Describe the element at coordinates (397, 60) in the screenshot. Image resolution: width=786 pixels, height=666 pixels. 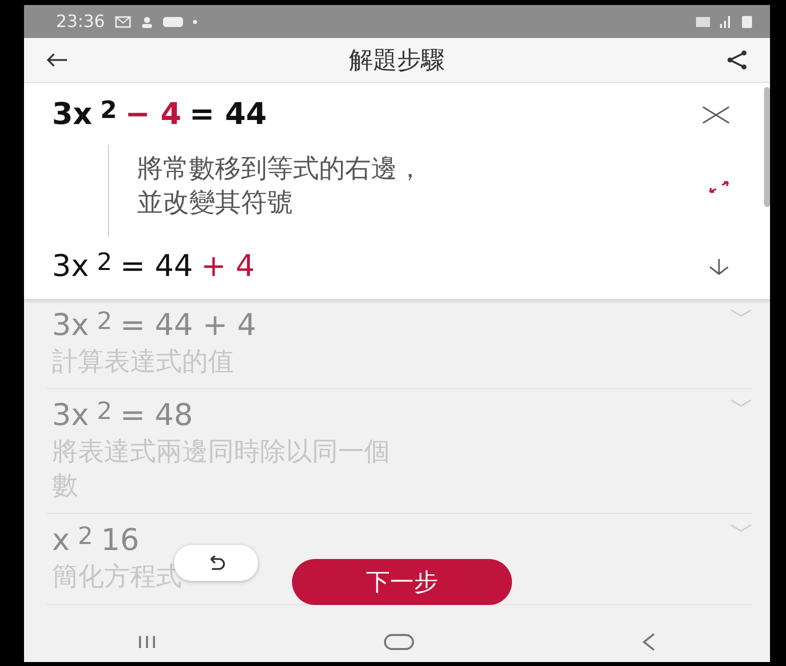
I see `page-title: 解題步驟` at that location.